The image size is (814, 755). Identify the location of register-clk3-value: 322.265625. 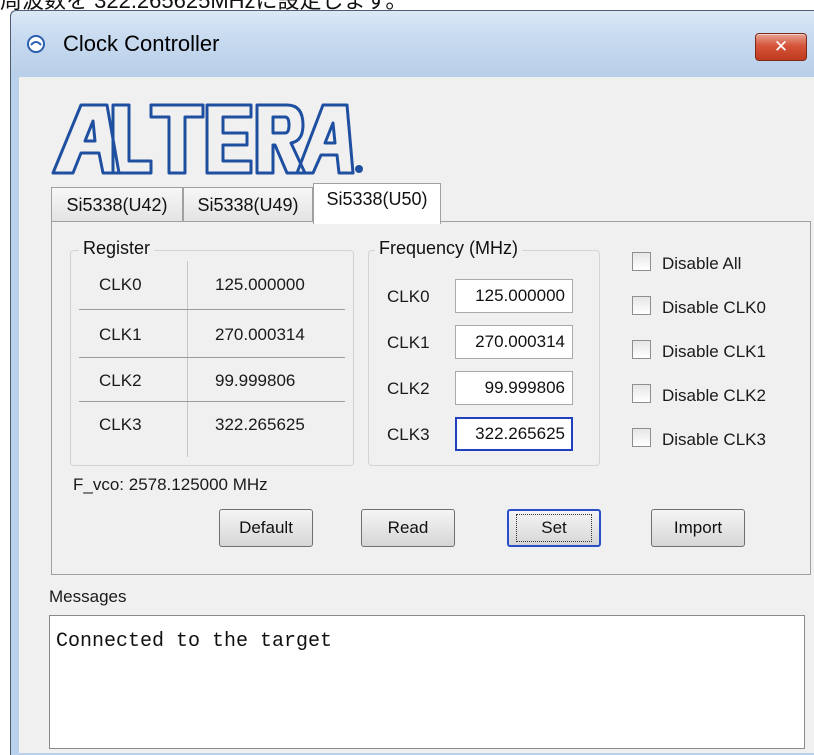
(260, 424).